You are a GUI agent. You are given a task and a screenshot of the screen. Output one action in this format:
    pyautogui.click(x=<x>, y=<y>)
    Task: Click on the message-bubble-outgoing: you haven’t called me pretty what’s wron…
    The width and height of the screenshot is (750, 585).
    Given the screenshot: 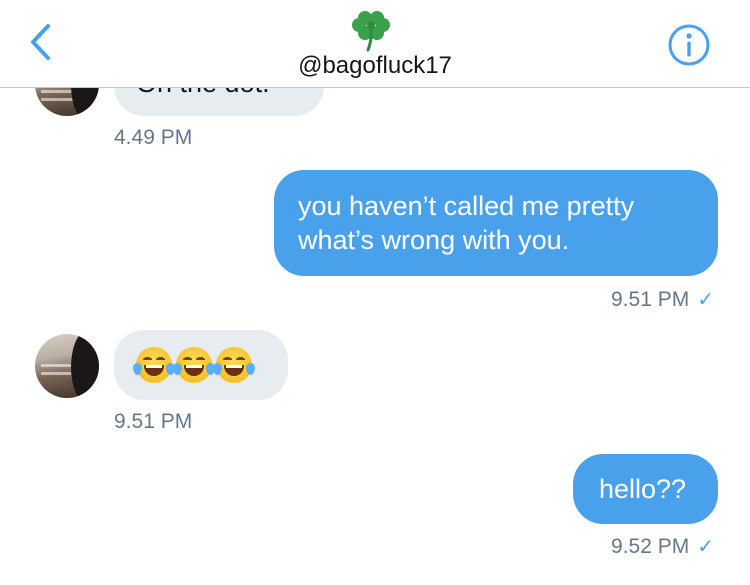 What is the action you would take?
    pyautogui.click(x=496, y=223)
    